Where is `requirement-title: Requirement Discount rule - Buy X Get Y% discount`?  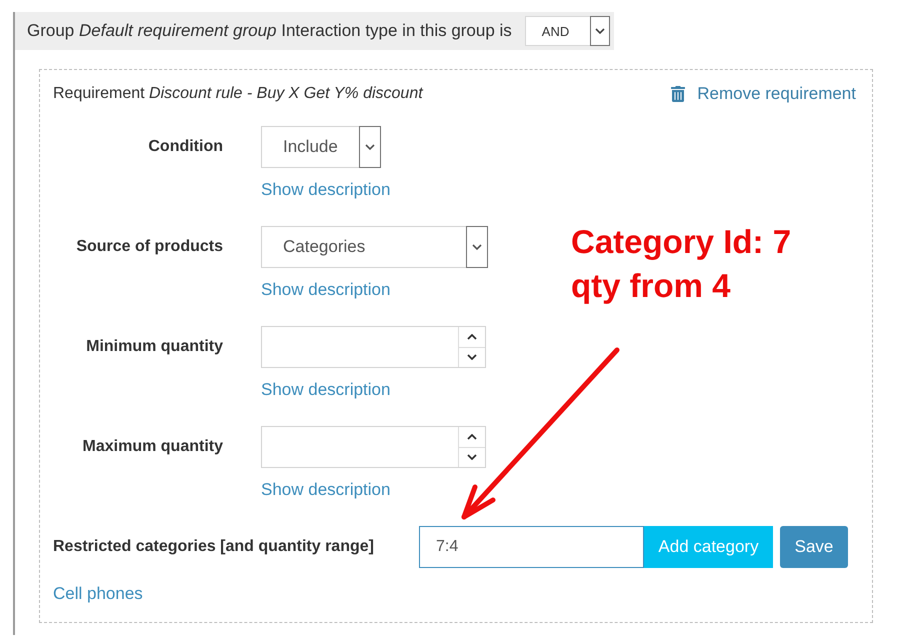
requirement-title: Requirement Discount rule - Buy X Get Y% discount is located at coordinates (238, 94).